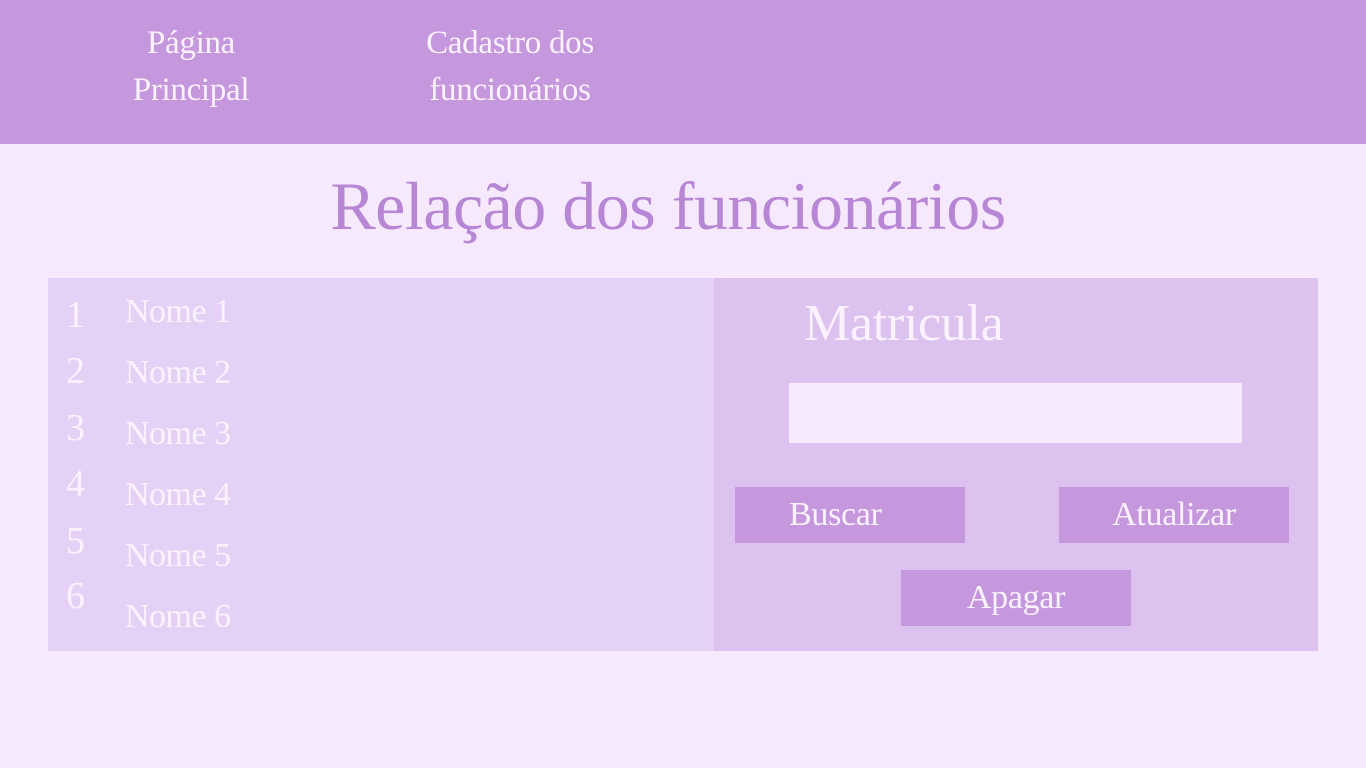 The height and width of the screenshot is (768, 1366). What do you see at coordinates (178, 556) in the screenshot?
I see `employee-name-5: Nome 5` at bounding box center [178, 556].